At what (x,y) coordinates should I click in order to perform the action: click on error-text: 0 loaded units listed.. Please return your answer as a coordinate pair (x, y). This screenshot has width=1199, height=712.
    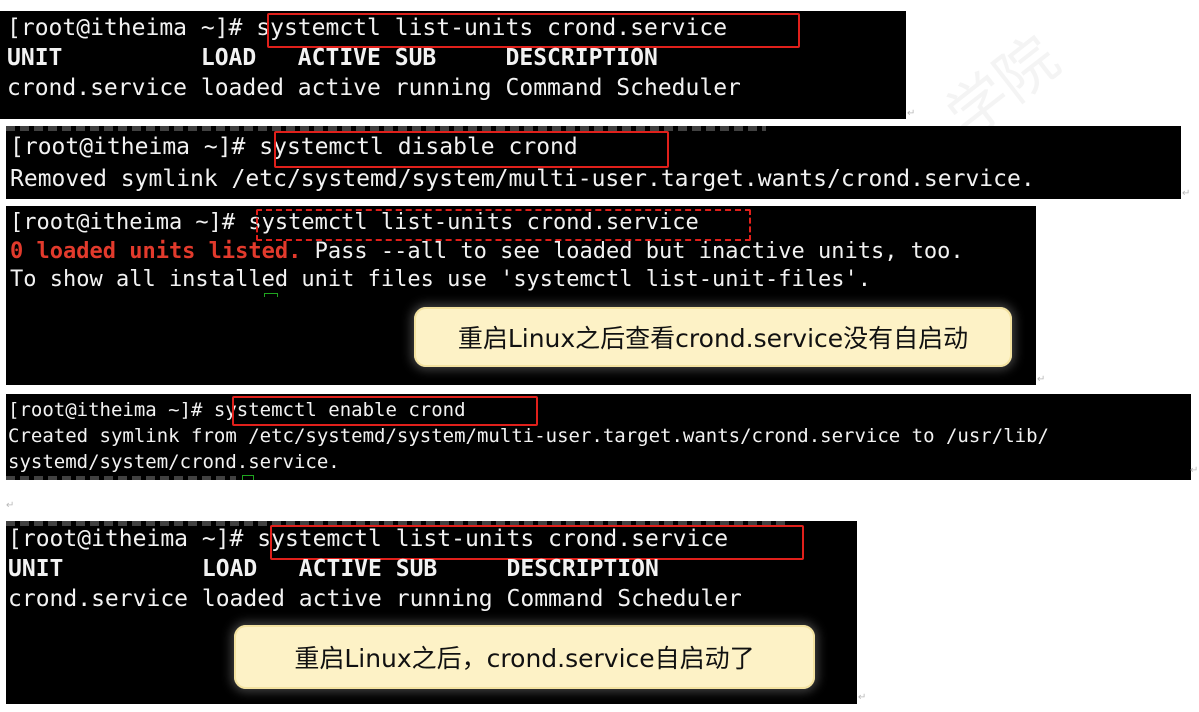
    Looking at the image, I should click on (156, 251).